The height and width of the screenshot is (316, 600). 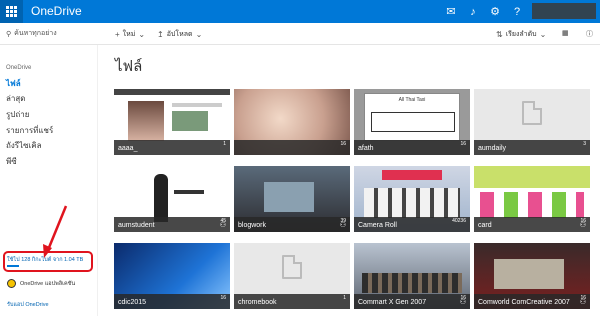 I want to click on folder-name: Commart X Gen 2007, so click(x=392, y=302).